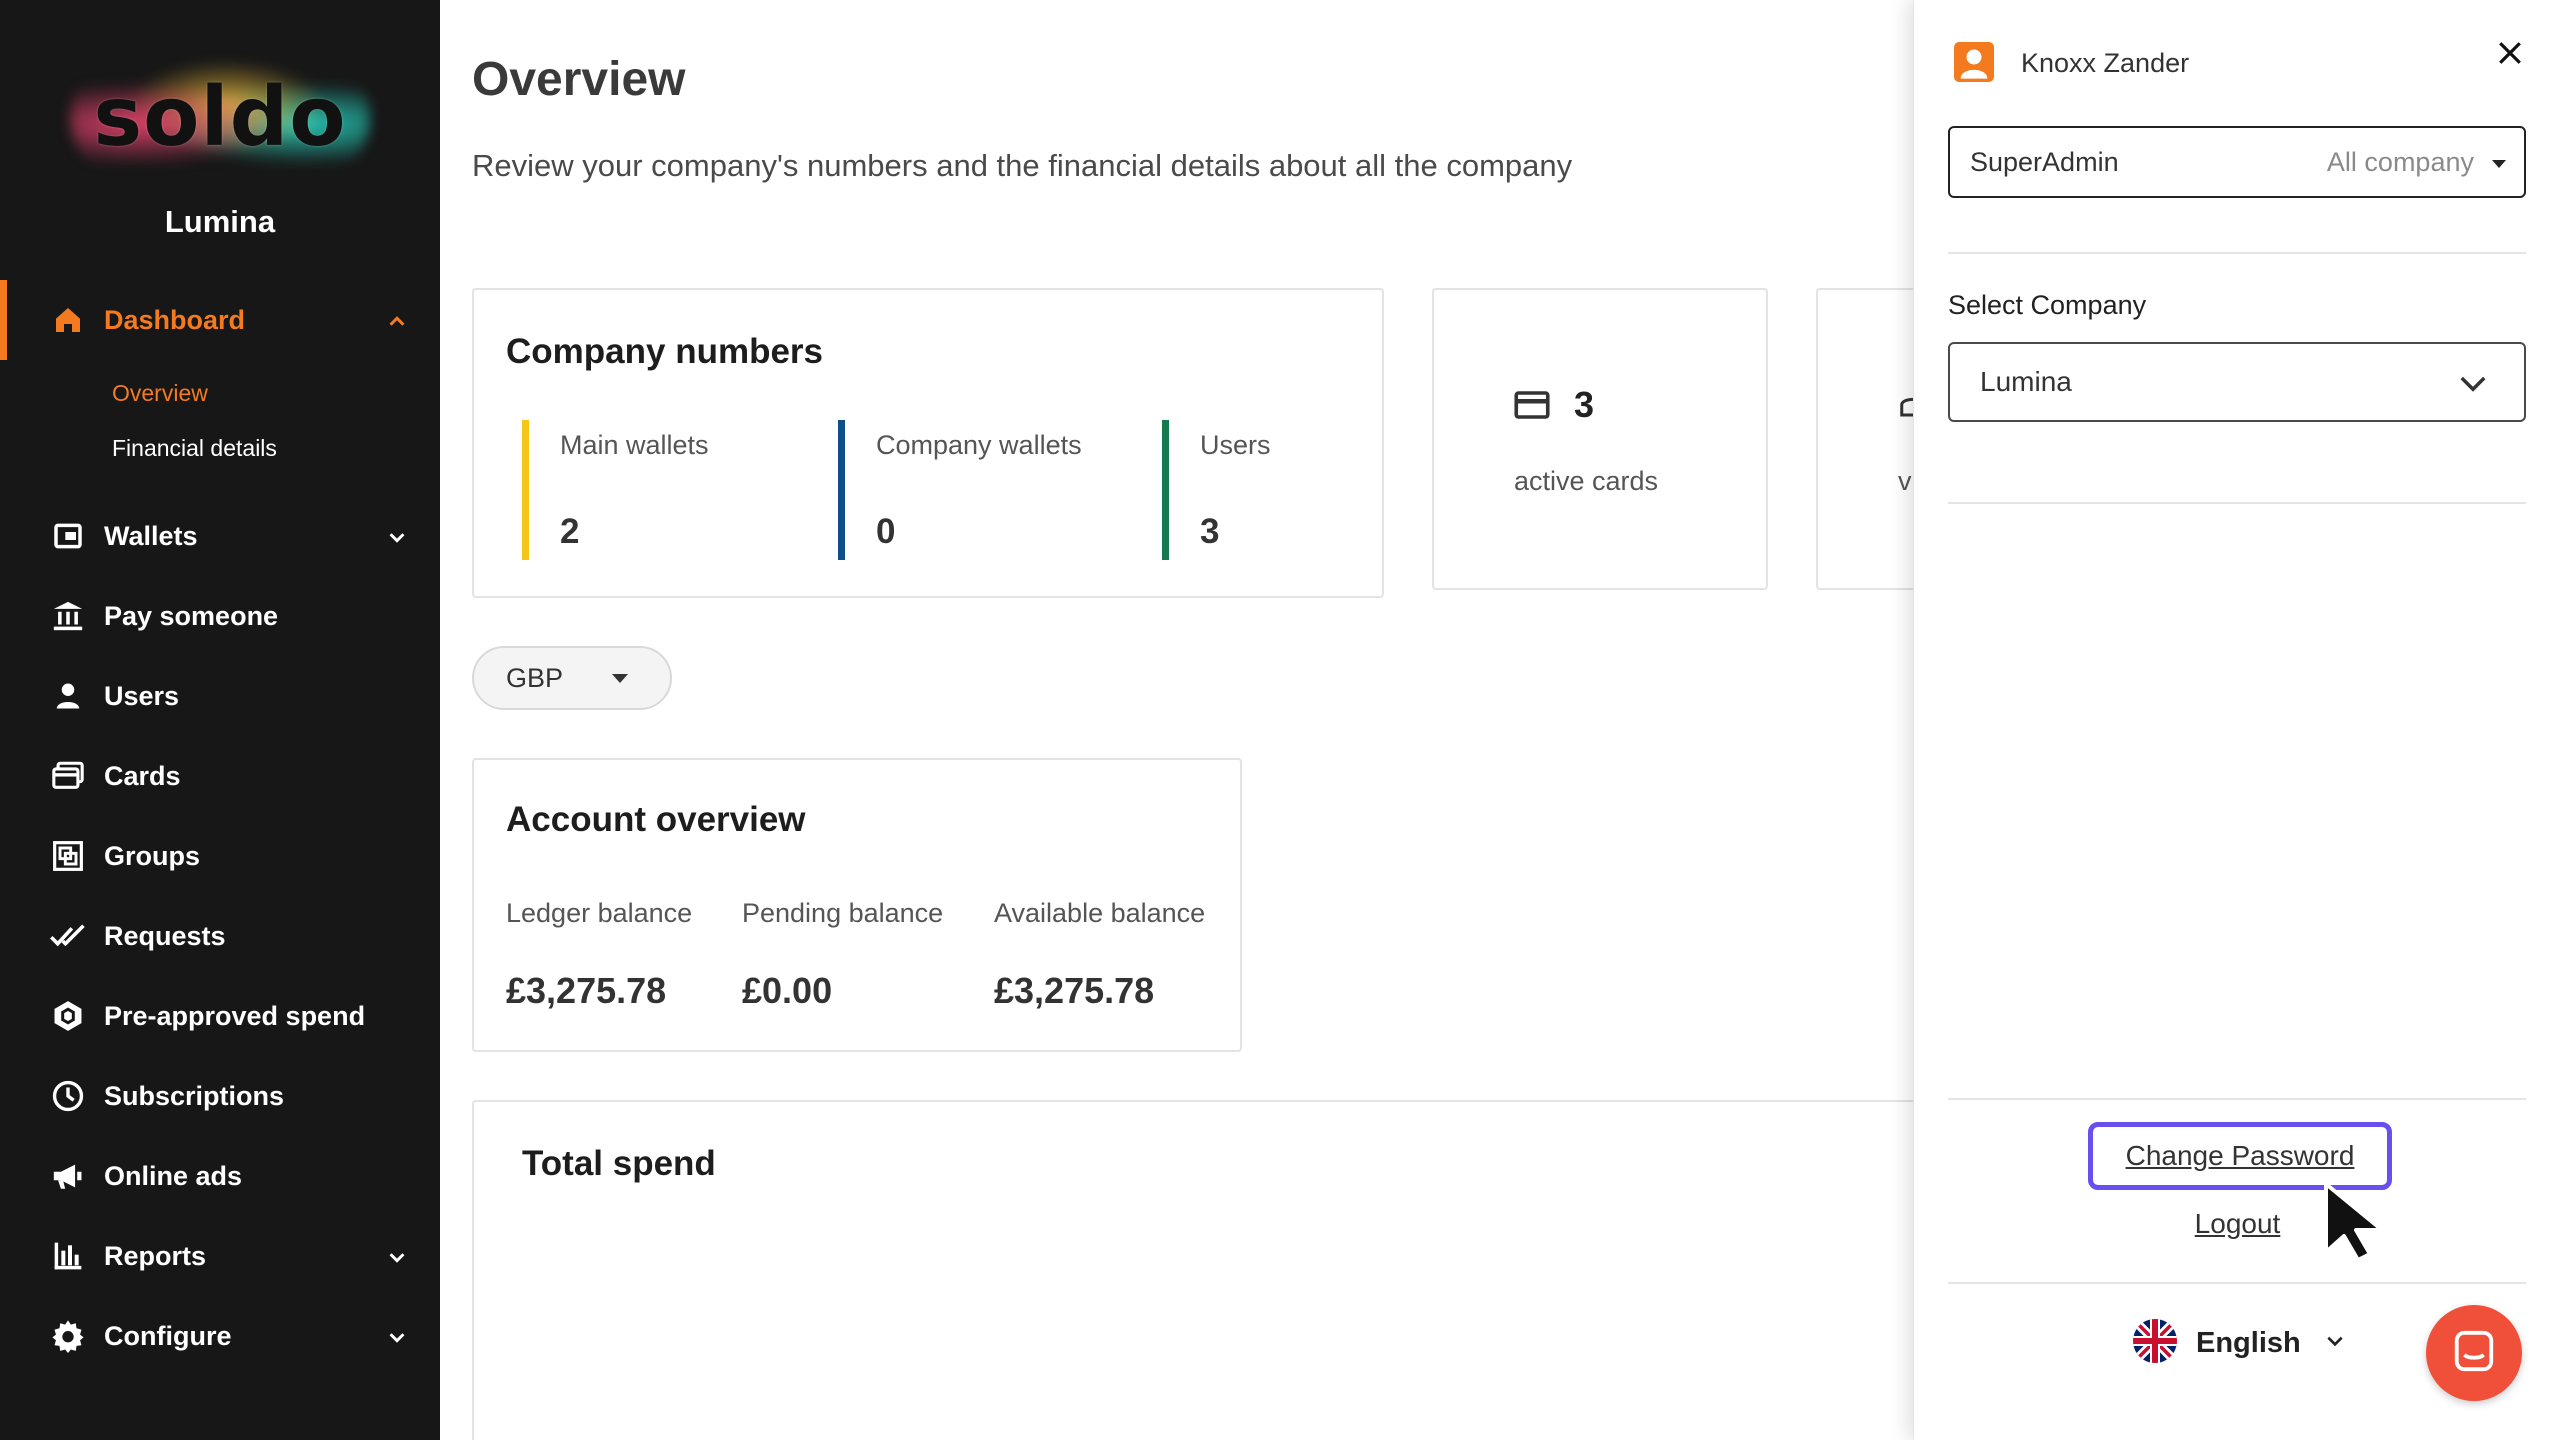 The height and width of the screenshot is (1440, 2560). What do you see at coordinates (572, 678) in the screenshot?
I see `currency-select: GBP` at bounding box center [572, 678].